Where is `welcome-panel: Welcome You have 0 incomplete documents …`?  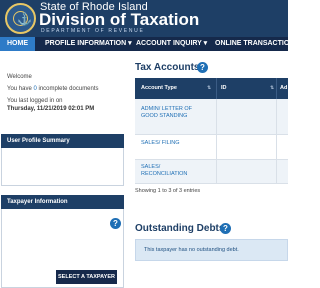
welcome-panel: Welcome You have 0 incomplete documents … is located at coordinates (53, 95).